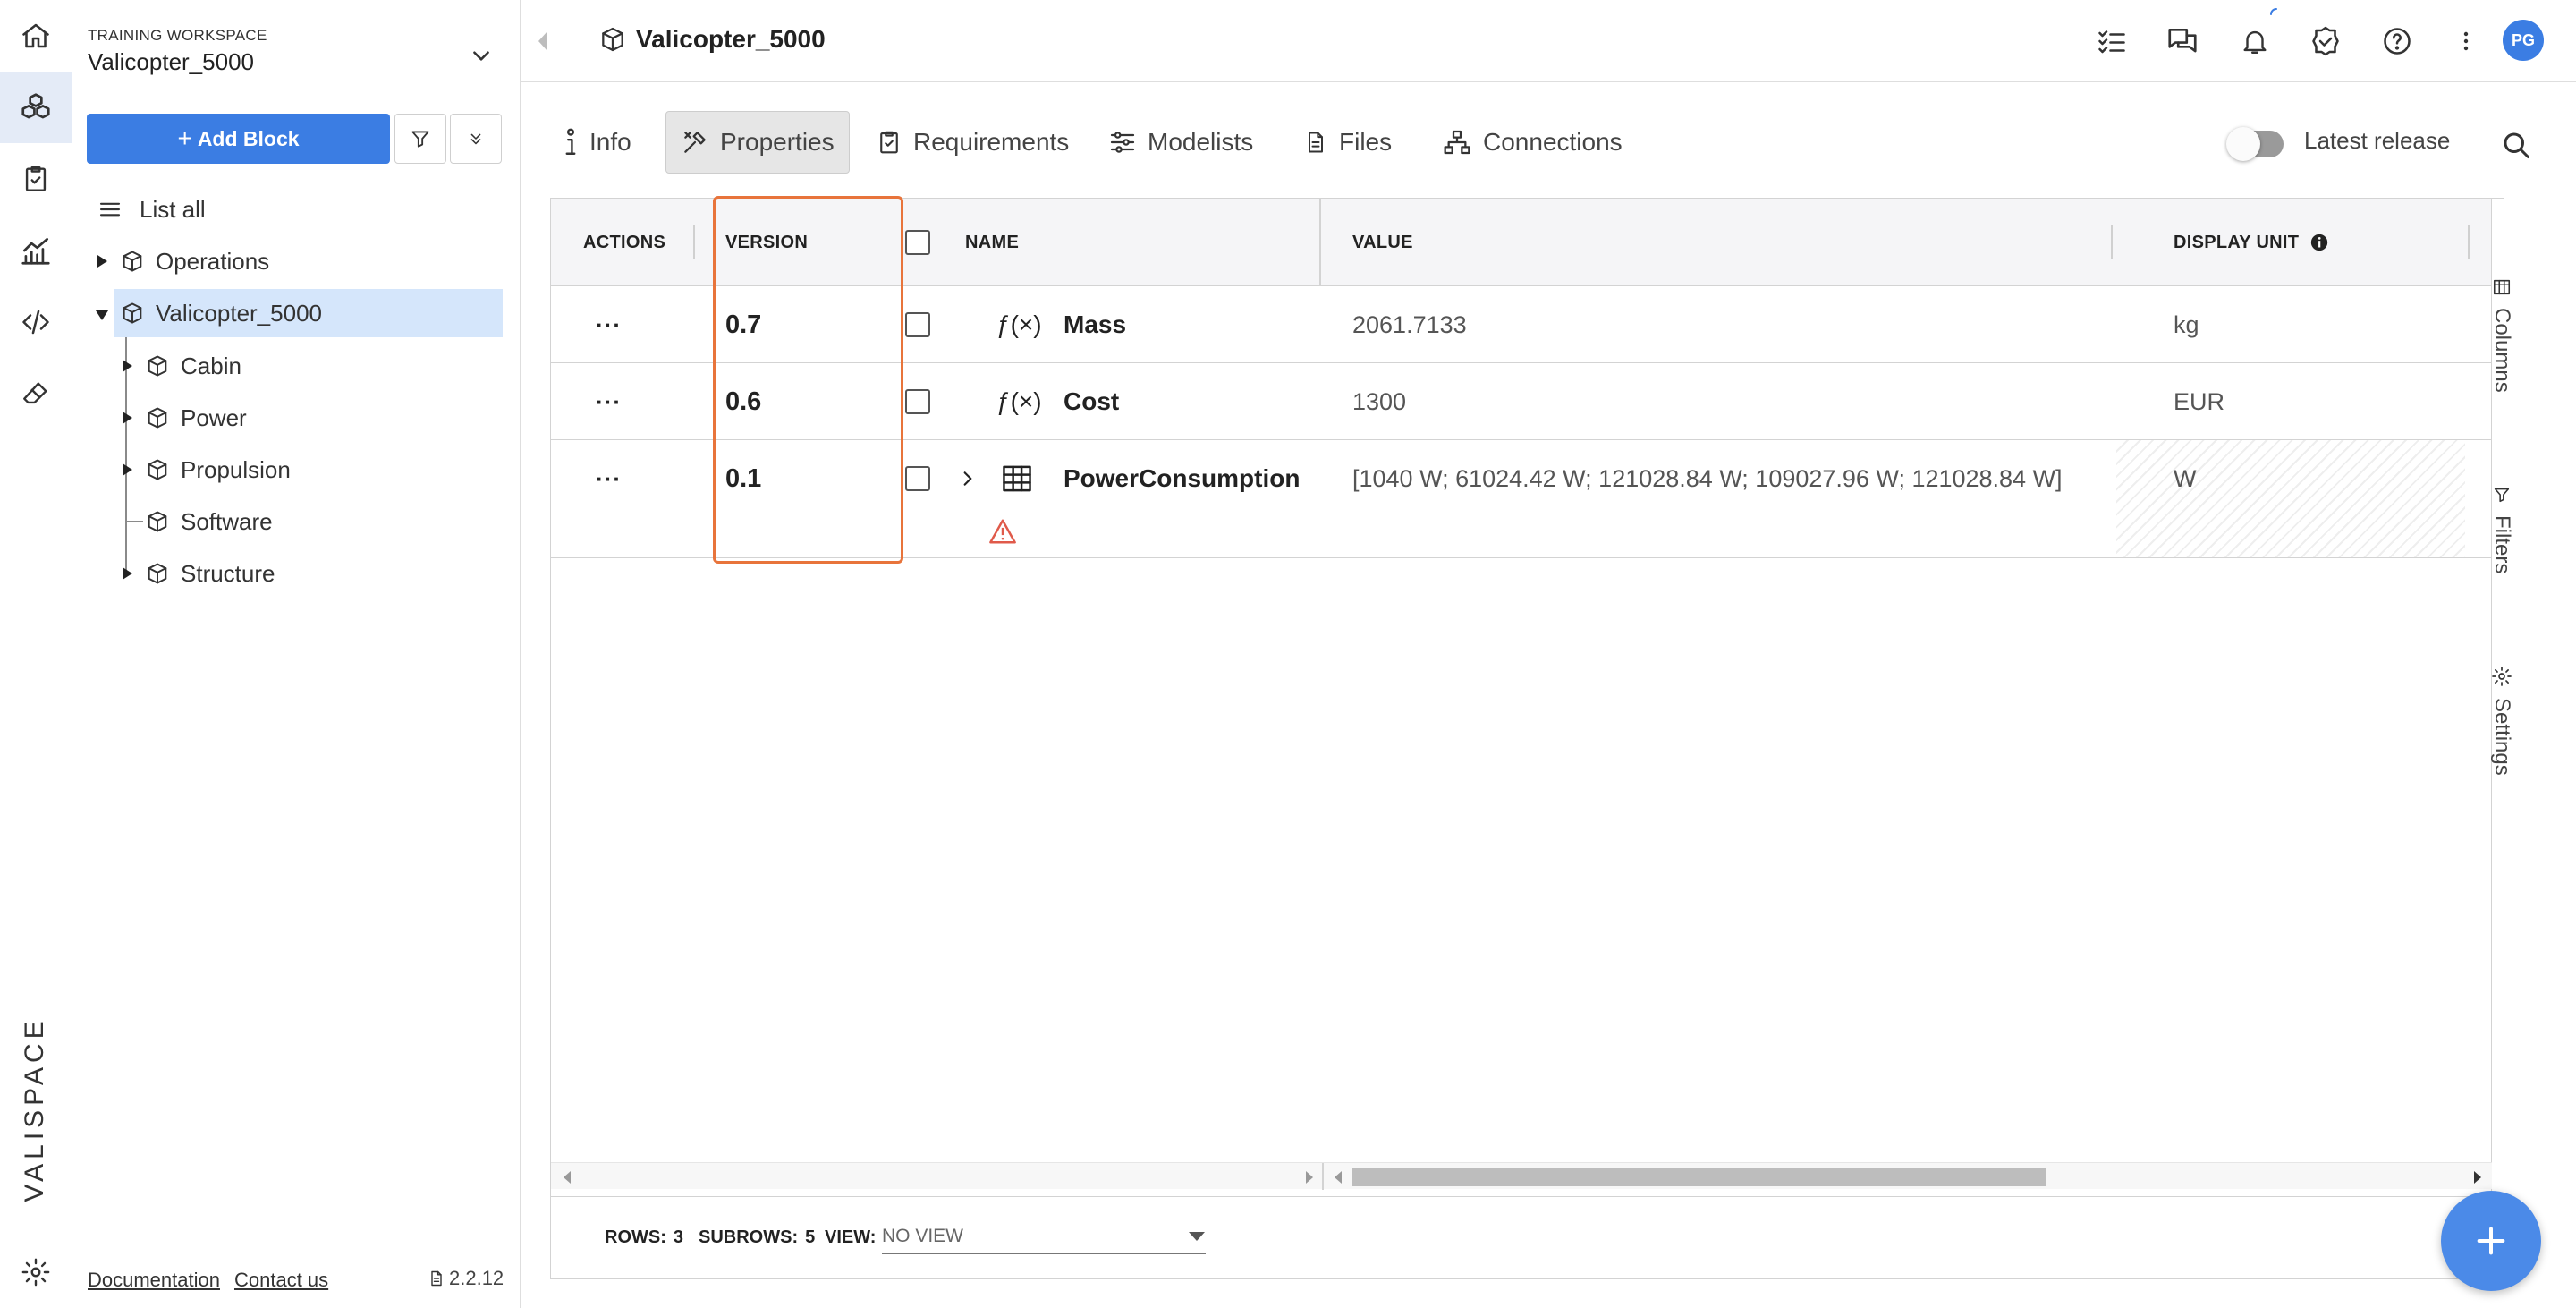  What do you see at coordinates (308, 313) in the screenshot?
I see `tree-item-valicopter: Valicopter_5000` at bounding box center [308, 313].